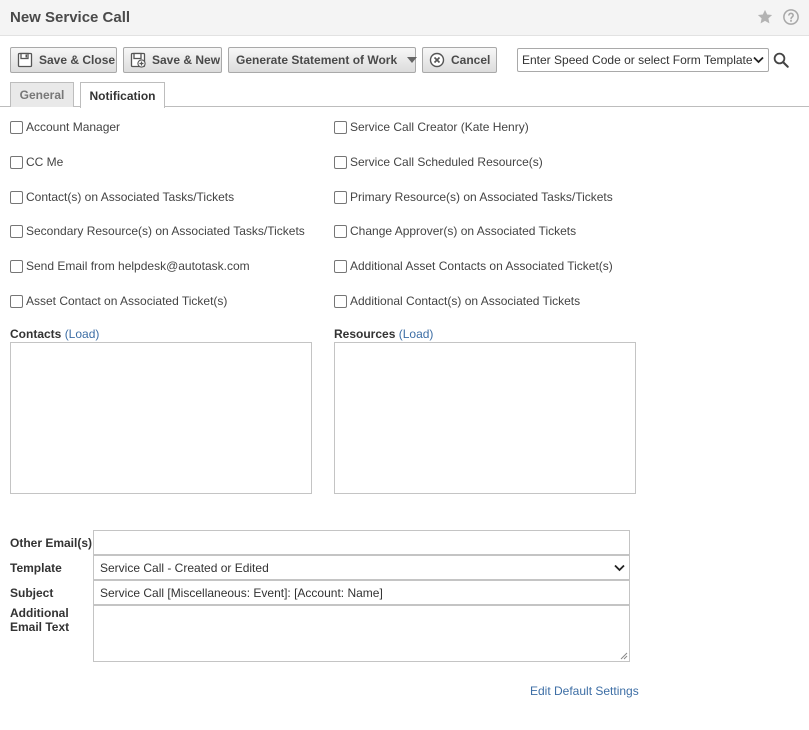  I want to click on resources-heading: Resources (Load), so click(383, 334).